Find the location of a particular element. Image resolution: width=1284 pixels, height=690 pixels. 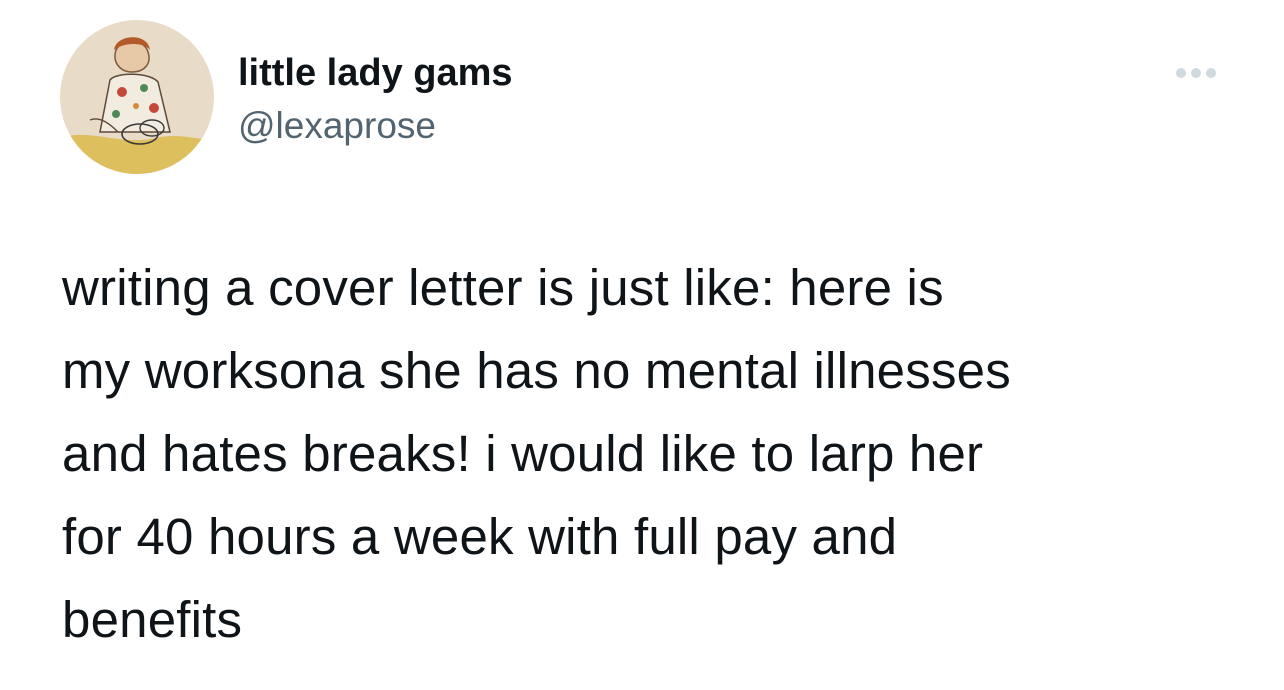

profile-avatar is located at coordinates (137, 97).